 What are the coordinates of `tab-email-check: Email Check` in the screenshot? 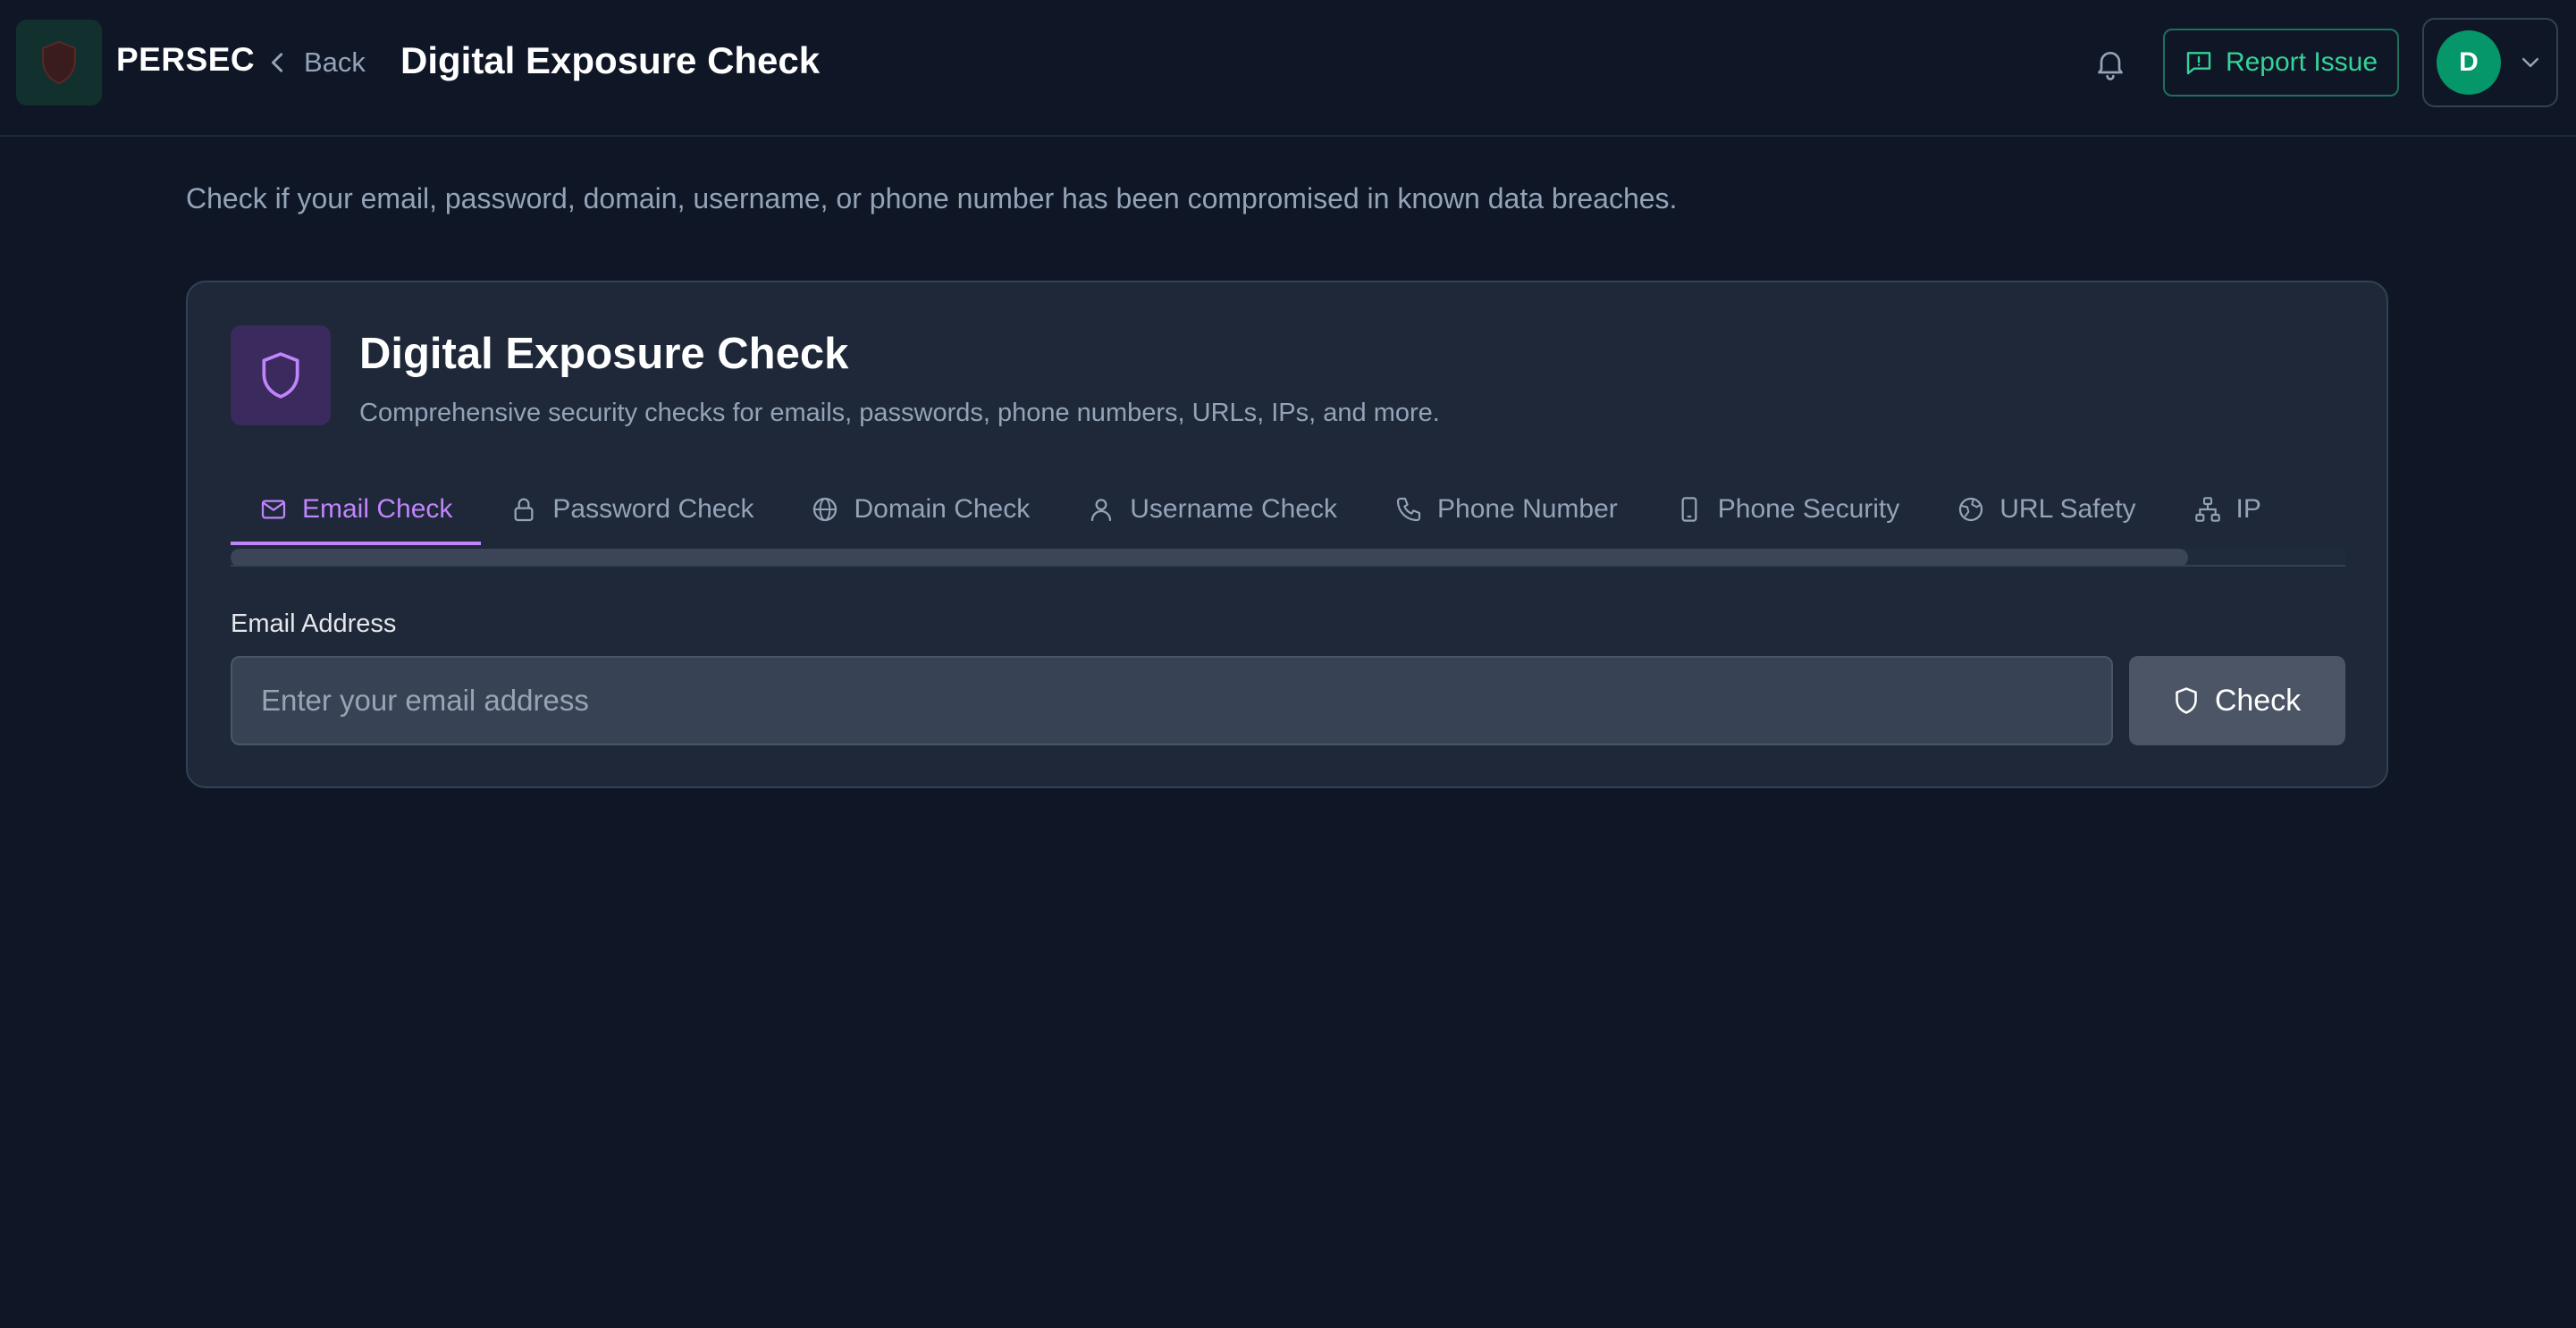 It's located at (357, 511).